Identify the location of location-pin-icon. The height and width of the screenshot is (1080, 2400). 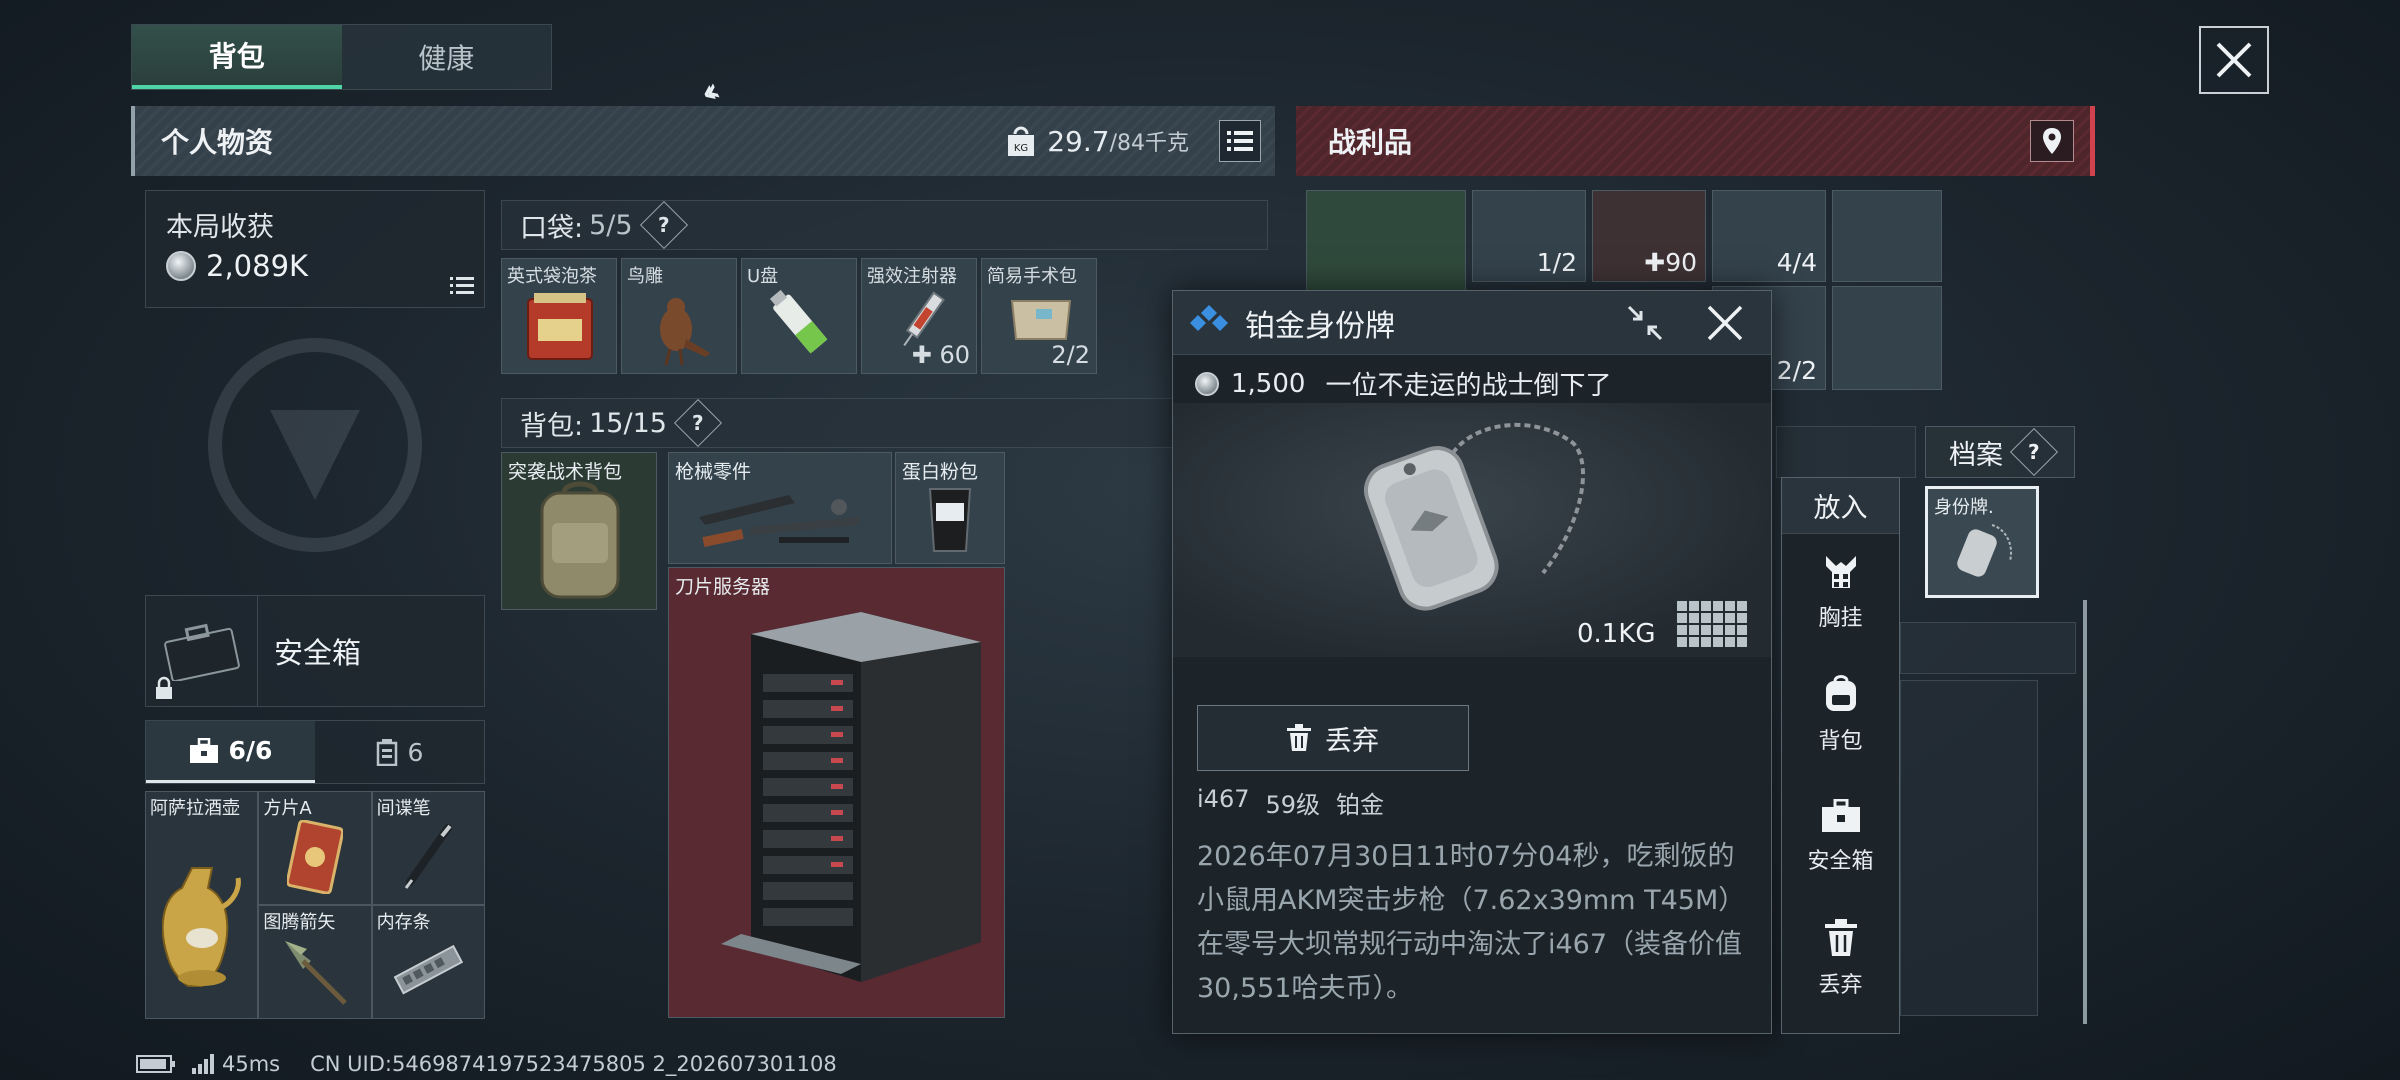
(2052, 141).